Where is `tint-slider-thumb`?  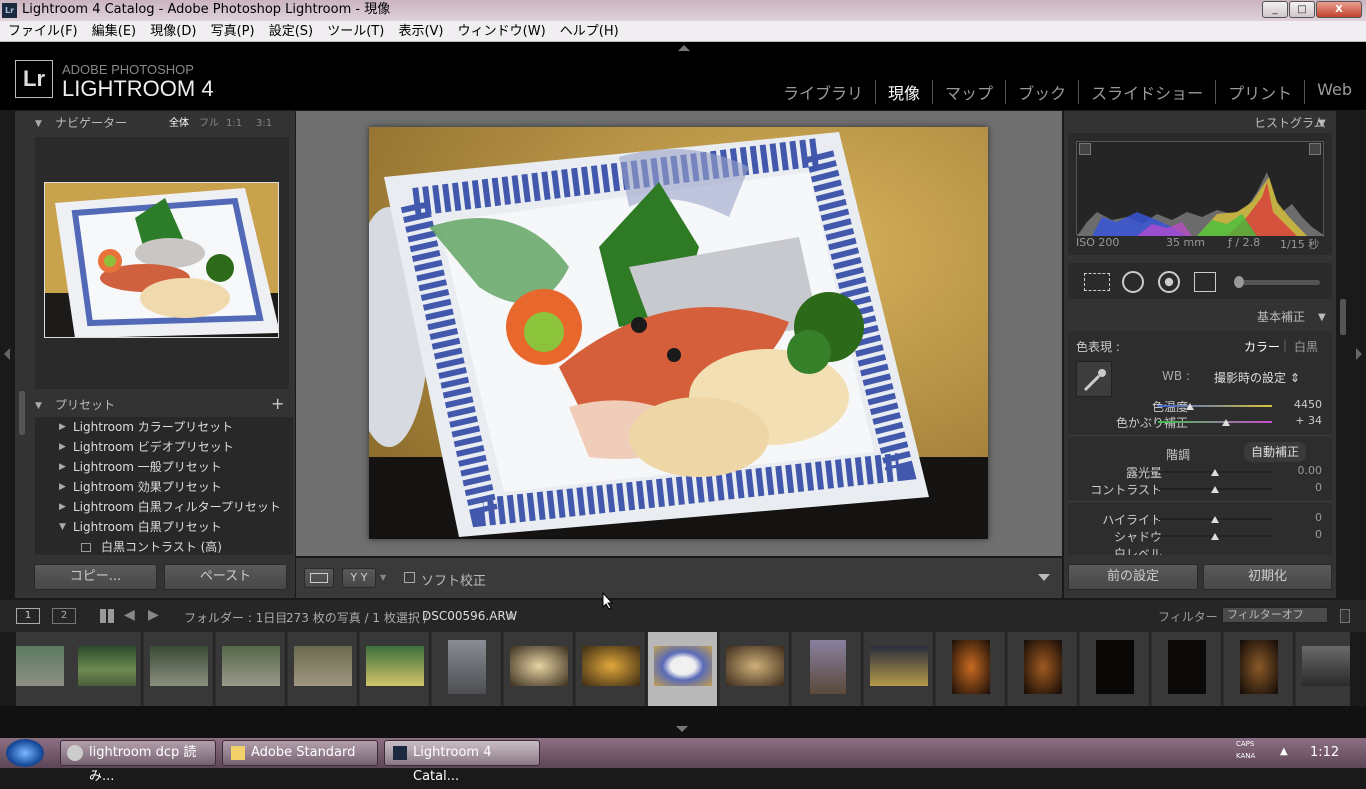 tint-slider-thumb is located at coordinates (1226, 422).